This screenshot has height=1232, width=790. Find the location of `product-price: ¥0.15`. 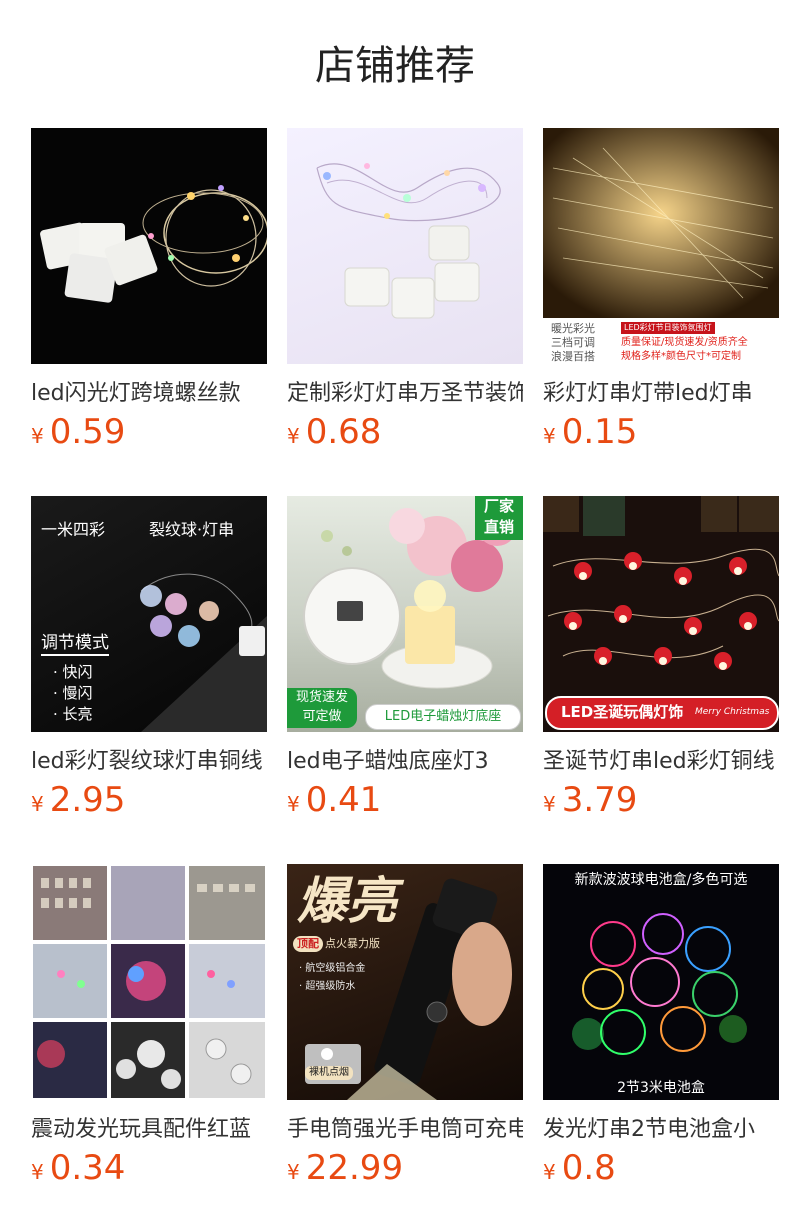

product-price: ¥0.15 is located at coordinates (661, 433).